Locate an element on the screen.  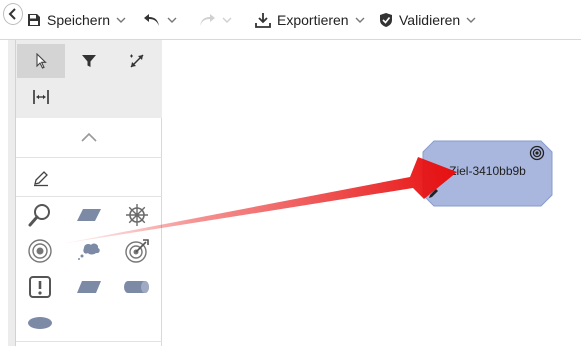
ellipse-icon is located at coordinates (40, 323).